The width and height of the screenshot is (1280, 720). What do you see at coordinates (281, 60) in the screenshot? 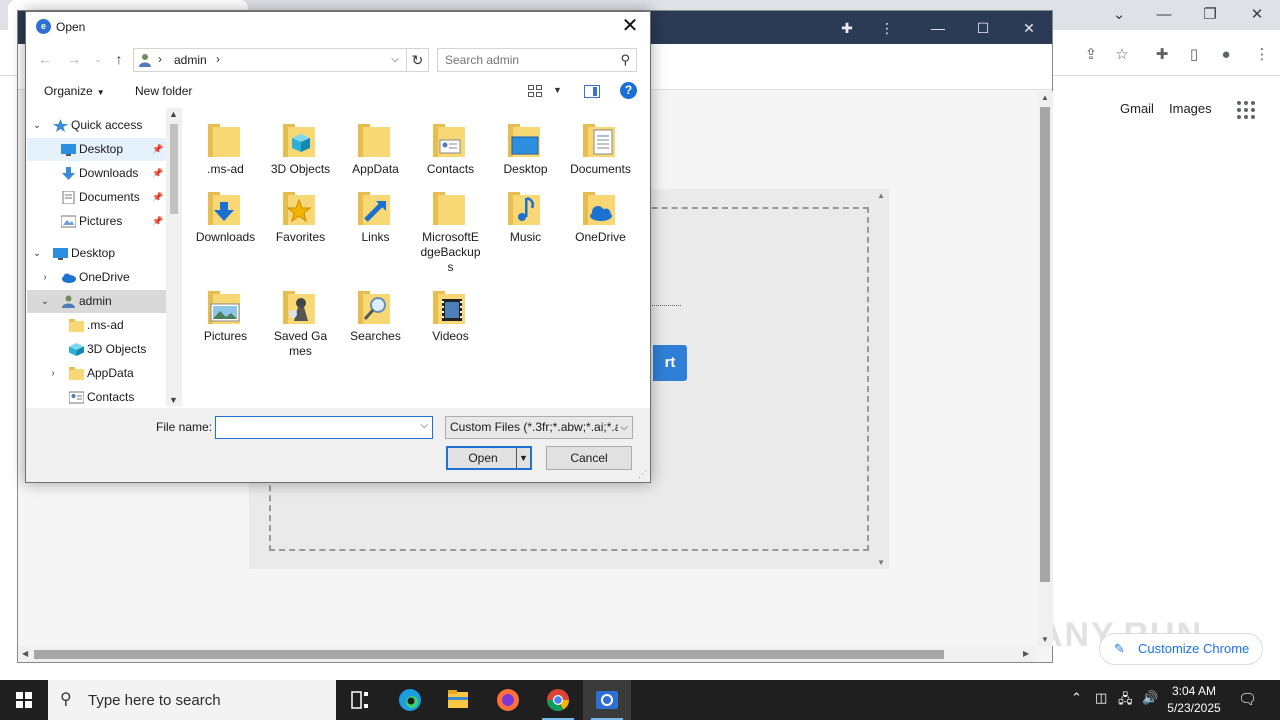
I see `address-breadcrumb: › admin › ⌵ ↻` at bounding box center [281, 60].